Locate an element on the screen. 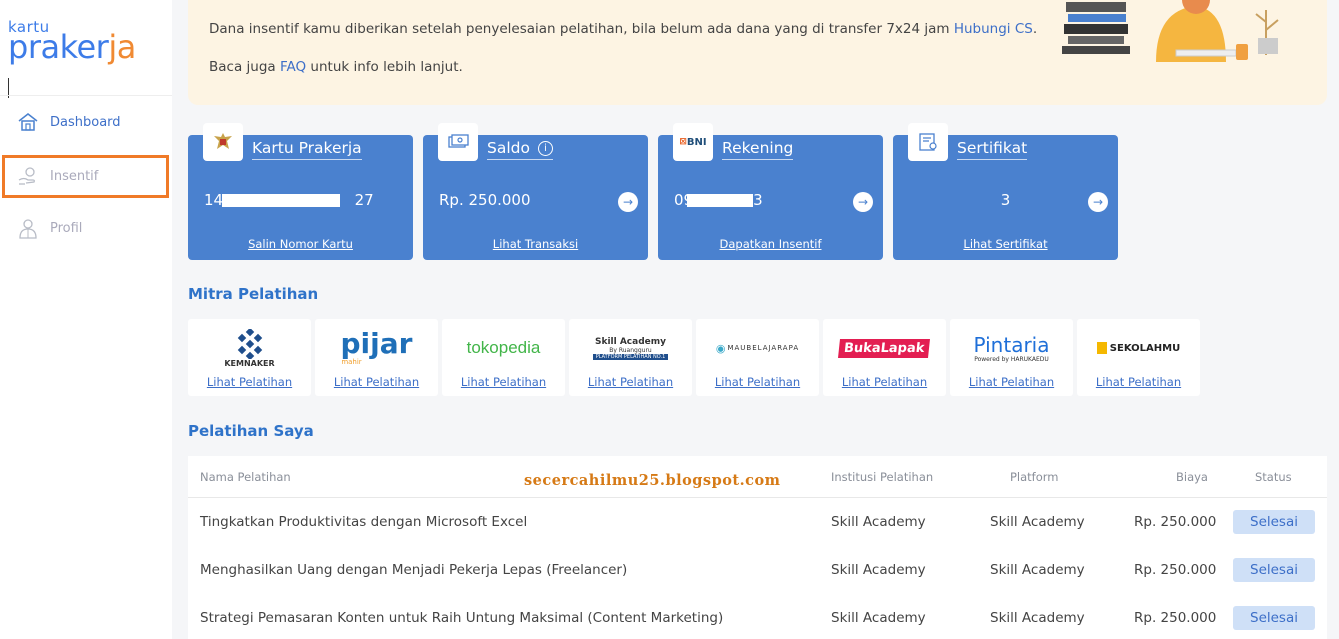 The height and width of the screenshot is (639, 1339). column-header: Biaya is located at coordinates (1192, 477).